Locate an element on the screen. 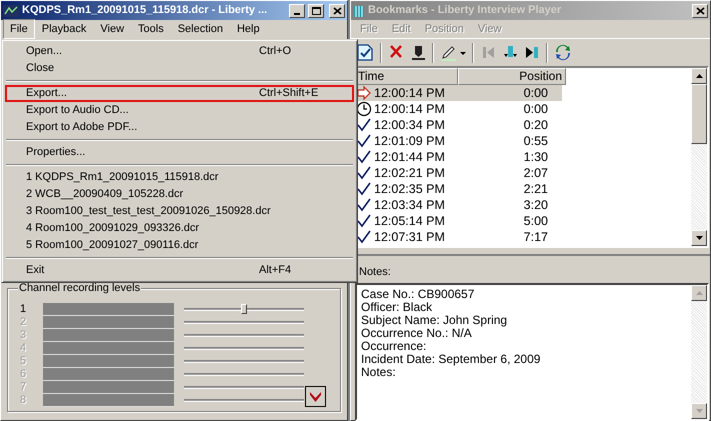  maximize-button is located at coordinates (316, 11).